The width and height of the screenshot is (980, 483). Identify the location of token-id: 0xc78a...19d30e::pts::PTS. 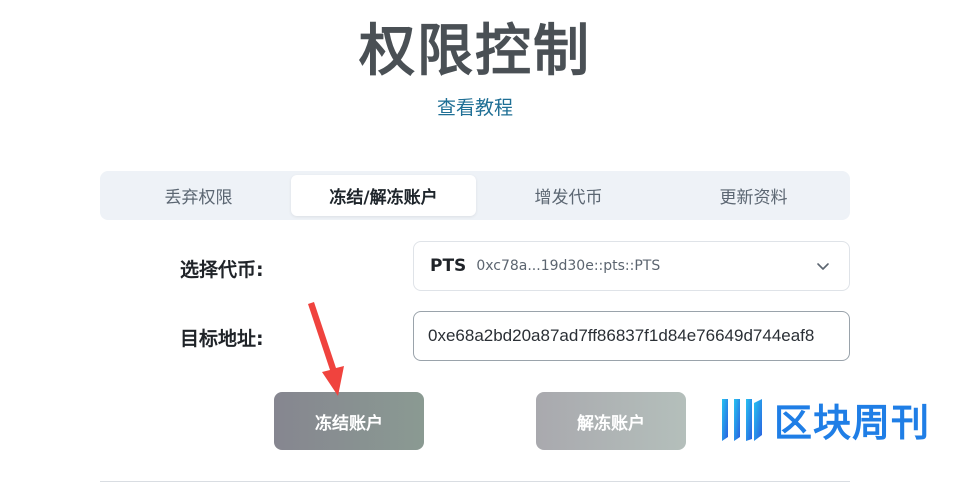
(568, 266).